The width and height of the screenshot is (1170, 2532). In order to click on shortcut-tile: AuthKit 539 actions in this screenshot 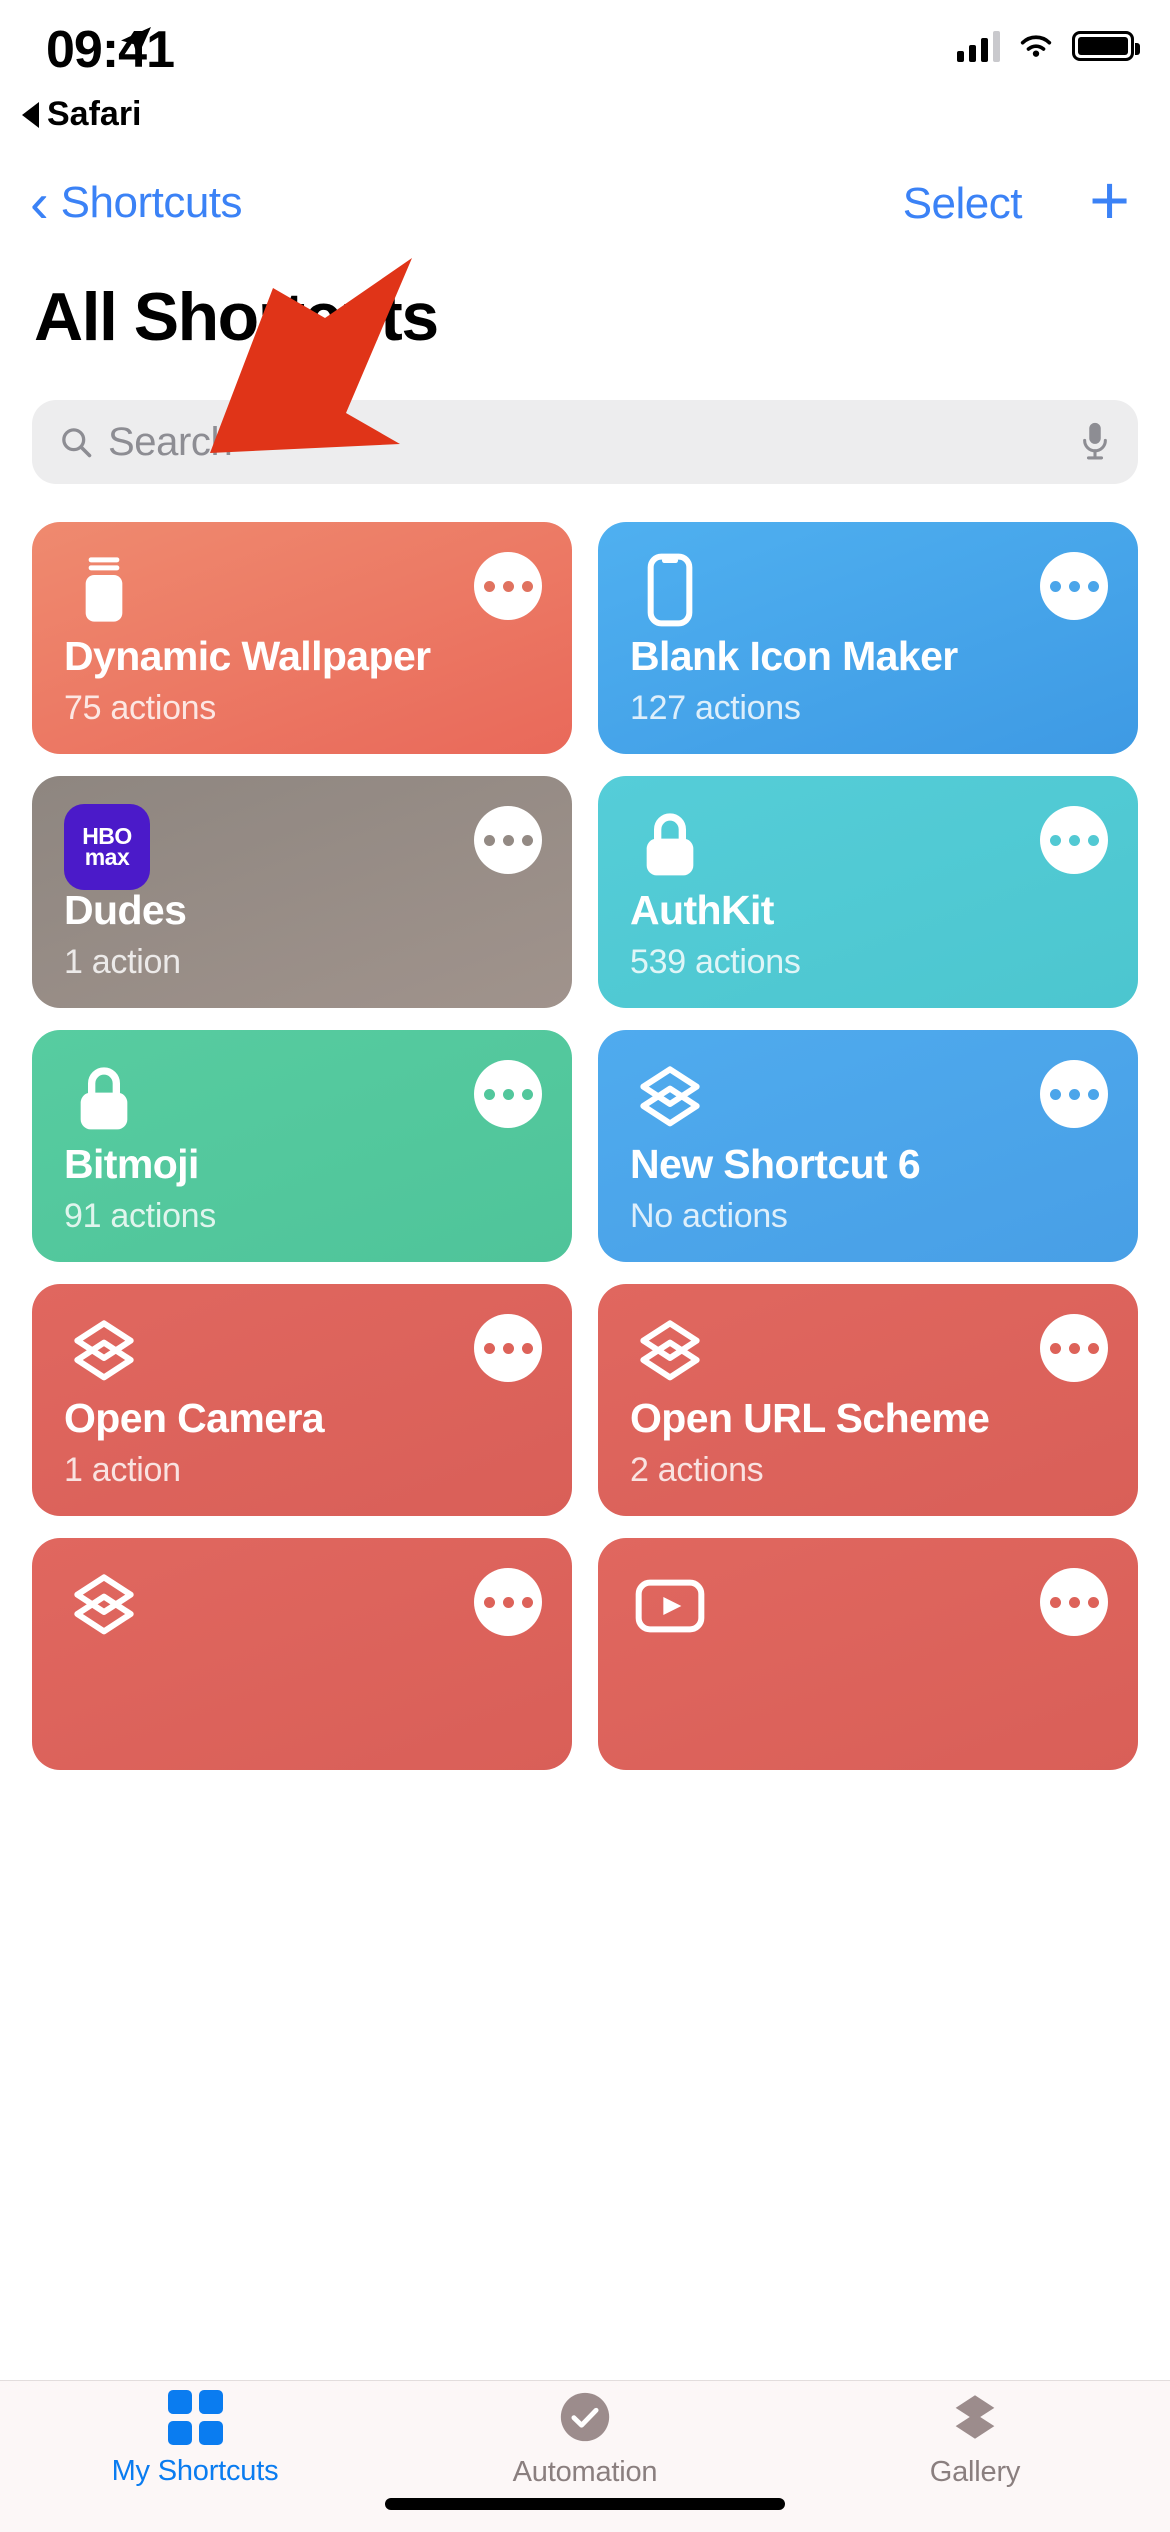, I will do `click(868, 892)`.